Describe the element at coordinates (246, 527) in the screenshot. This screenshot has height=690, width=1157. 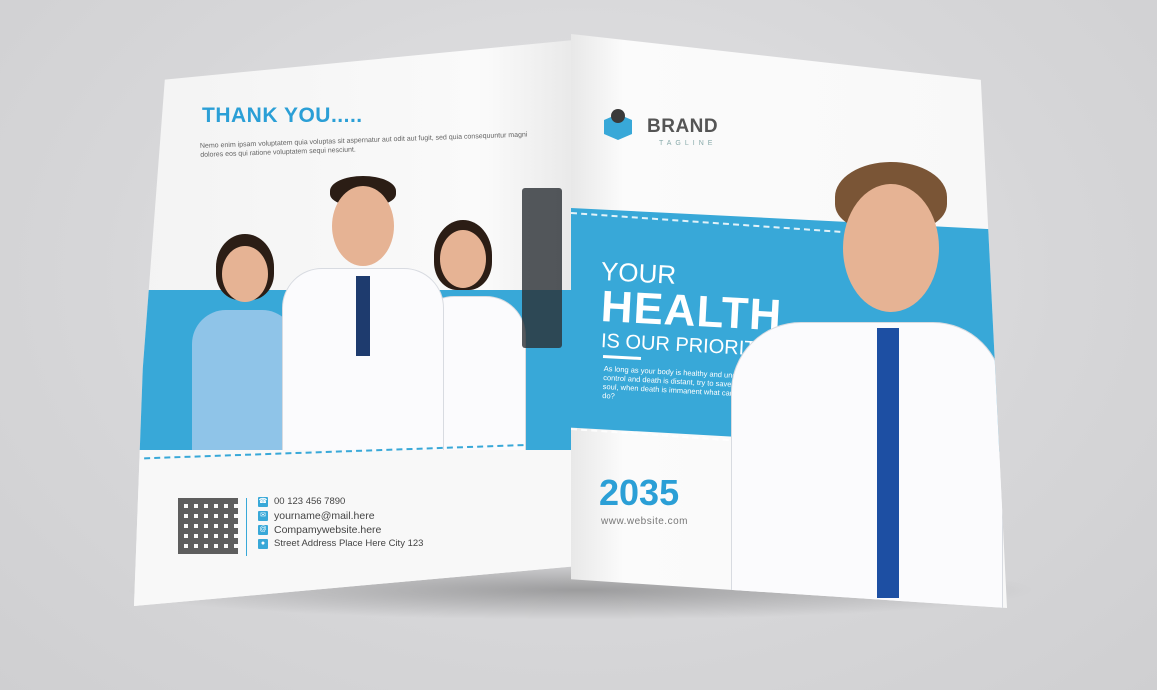
I see `contact-divider` at that location.